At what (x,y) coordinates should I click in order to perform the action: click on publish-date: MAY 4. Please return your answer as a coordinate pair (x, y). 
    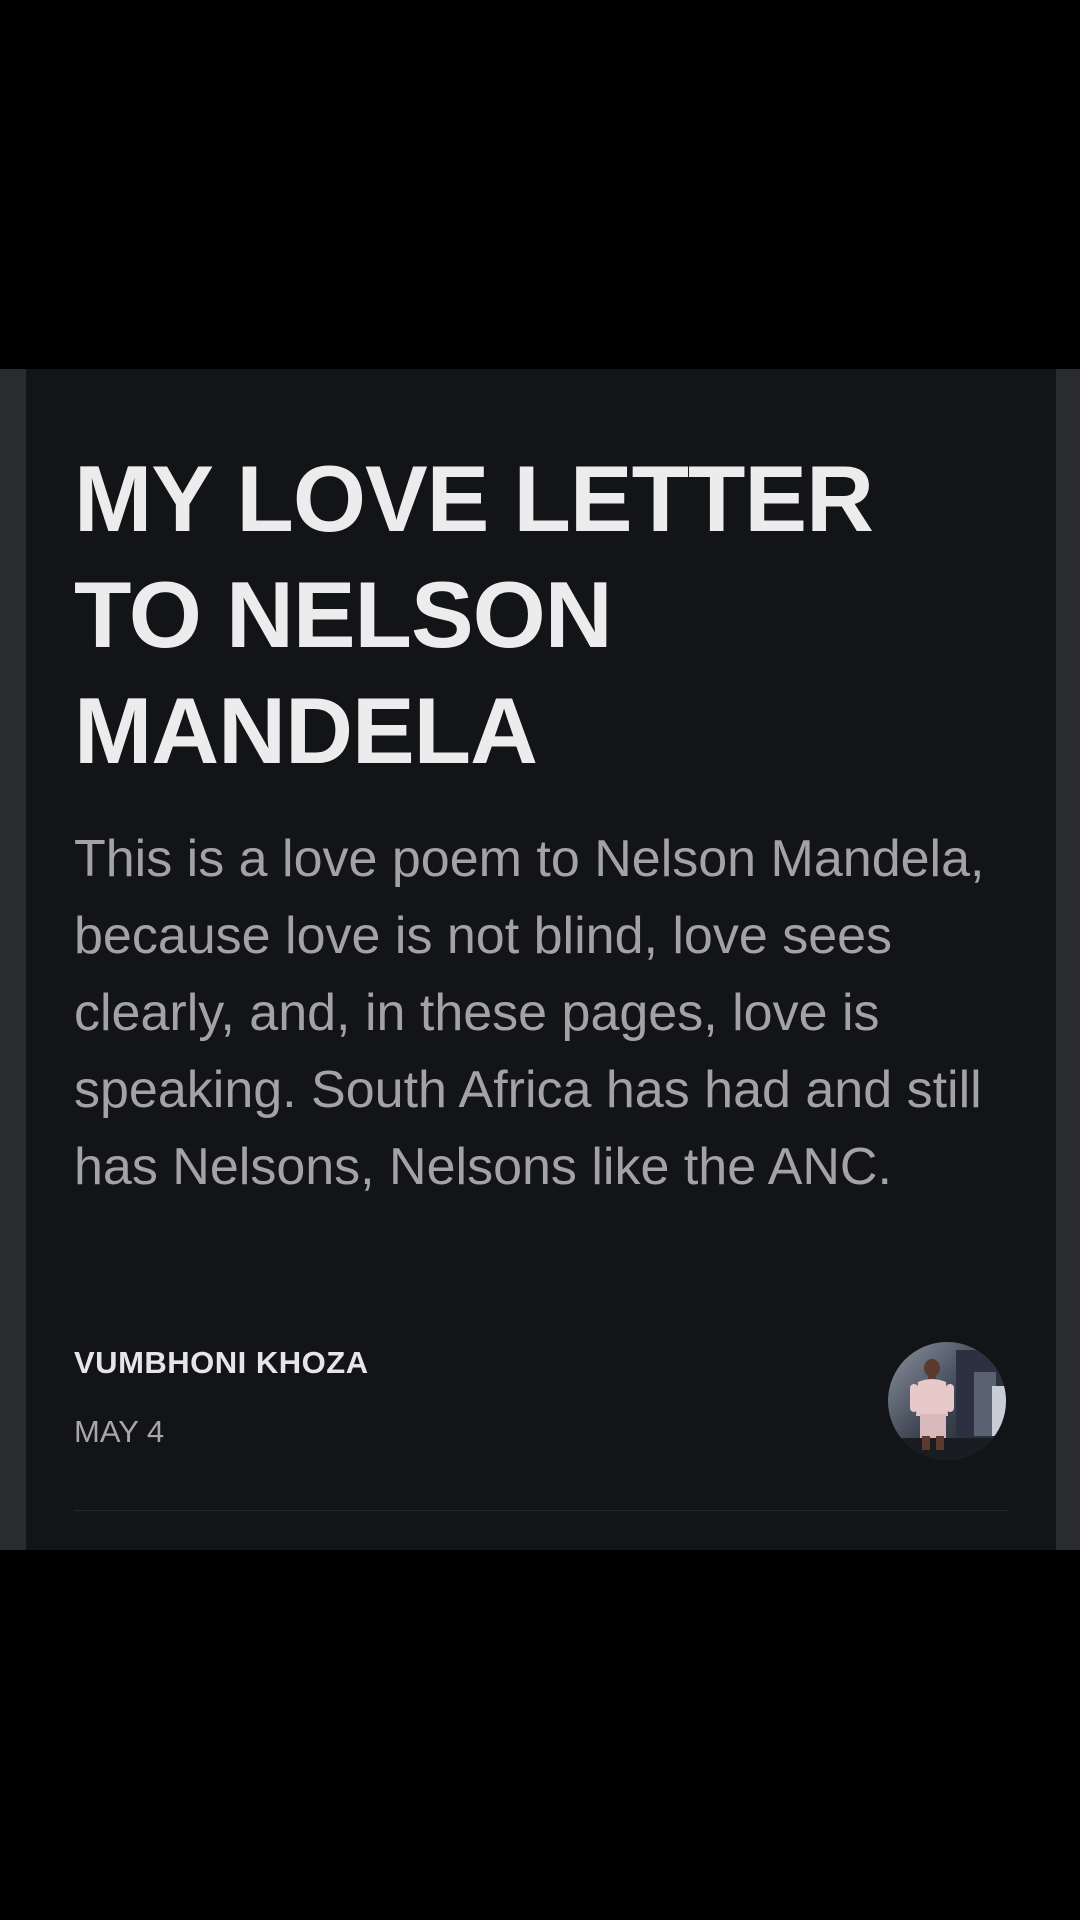
    Looking at the image, I should click on (119, 1431).